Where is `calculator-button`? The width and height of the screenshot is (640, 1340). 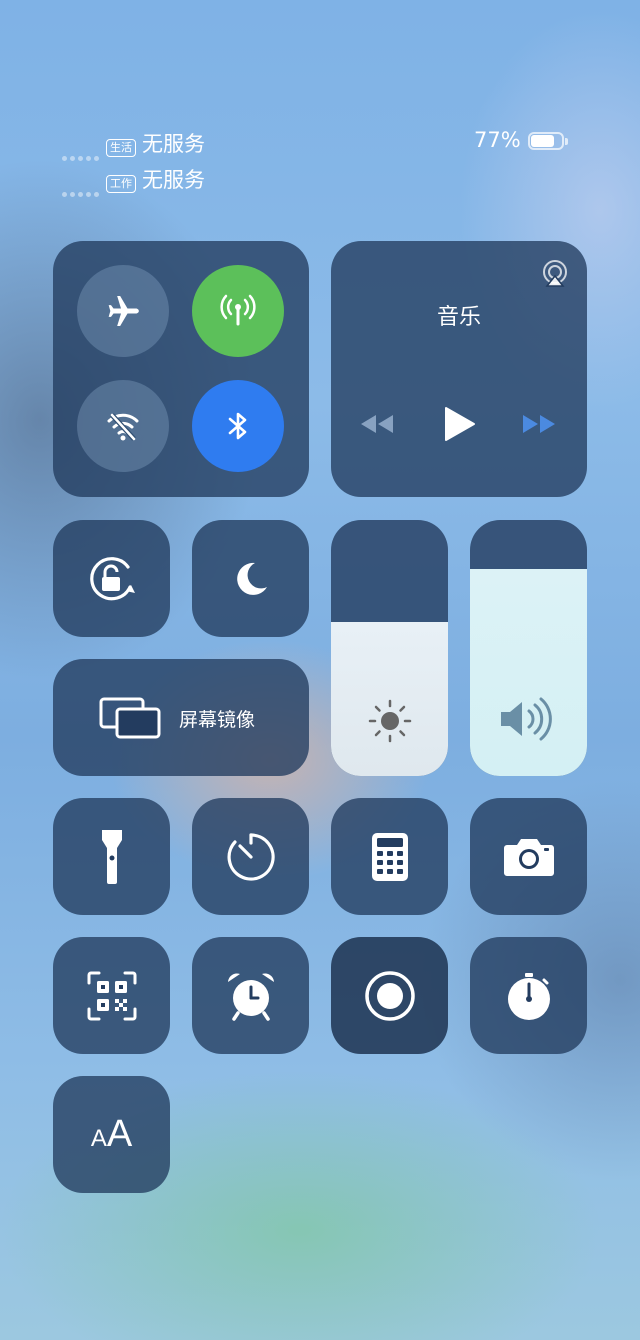
calculator-button is located at coordinates (389, 856).